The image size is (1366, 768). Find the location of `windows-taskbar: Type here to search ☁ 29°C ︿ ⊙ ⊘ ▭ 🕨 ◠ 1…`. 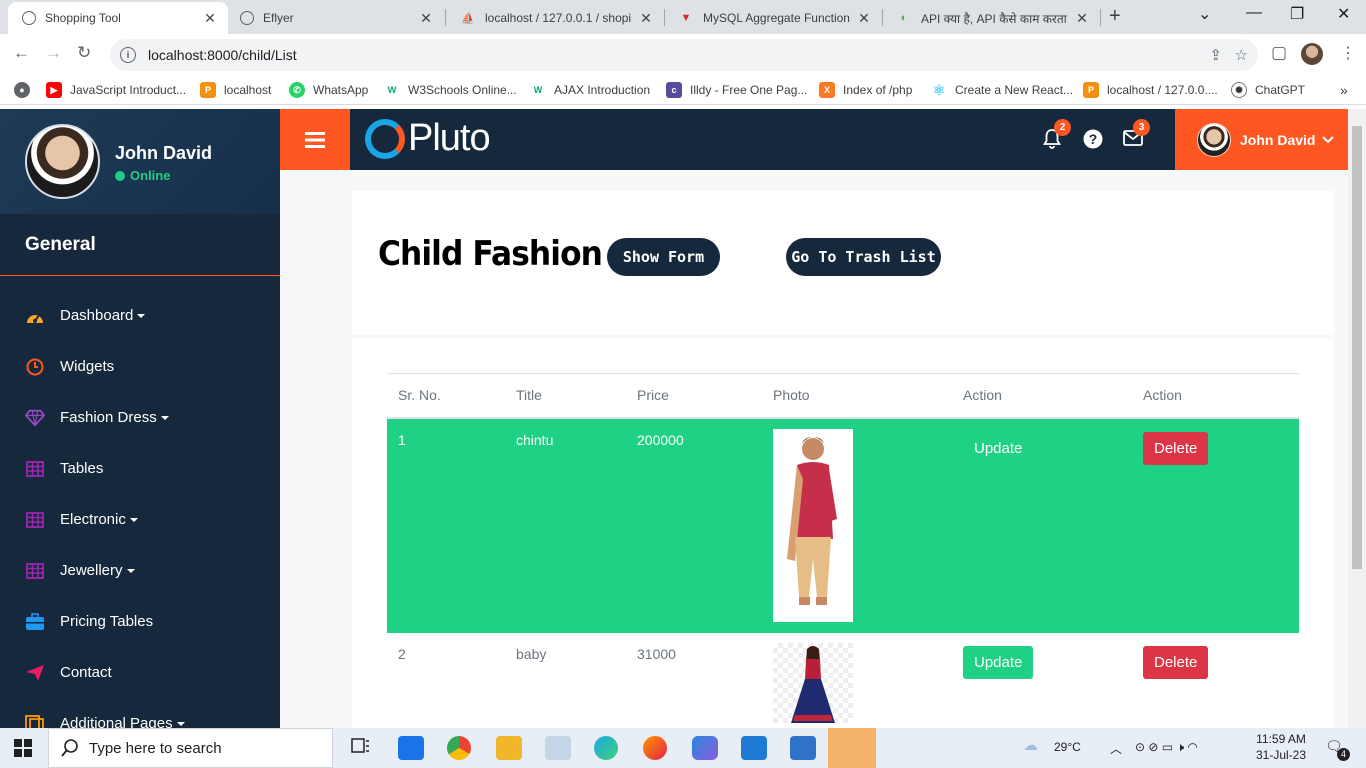

windows-taskbar: Type here to search ☁ 29°C ︿ ⊙ ⊘ ▭ 🕨 ◠ 1… is located at coordinates (683, 748).